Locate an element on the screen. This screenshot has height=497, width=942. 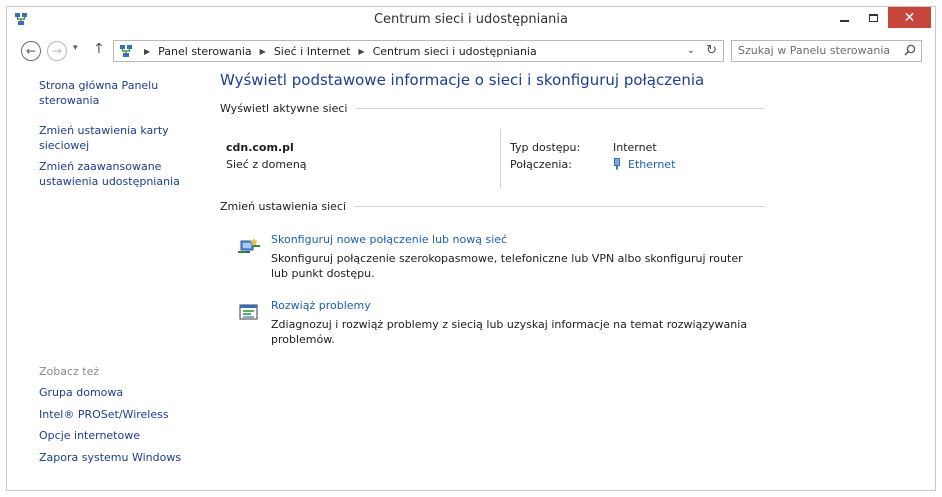
close-icon: ✕ is located at coordinates (909, 17).